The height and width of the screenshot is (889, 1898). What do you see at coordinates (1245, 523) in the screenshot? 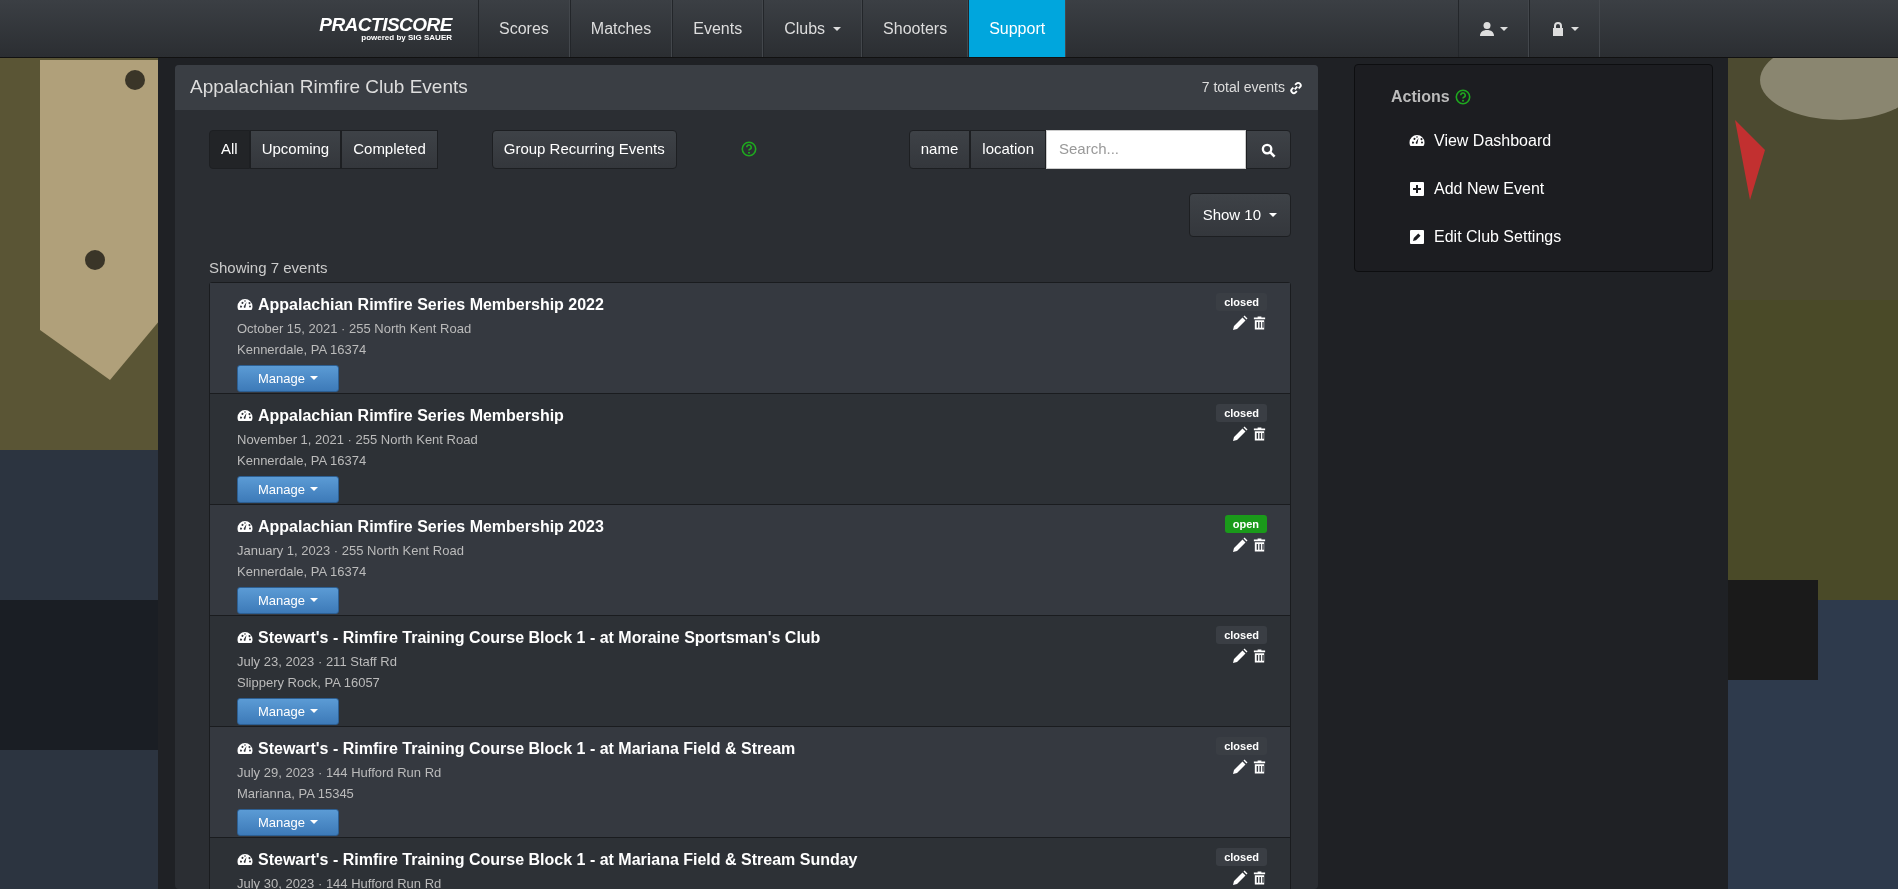
I see `status-badge: open` at bounding box center [1245, 523].